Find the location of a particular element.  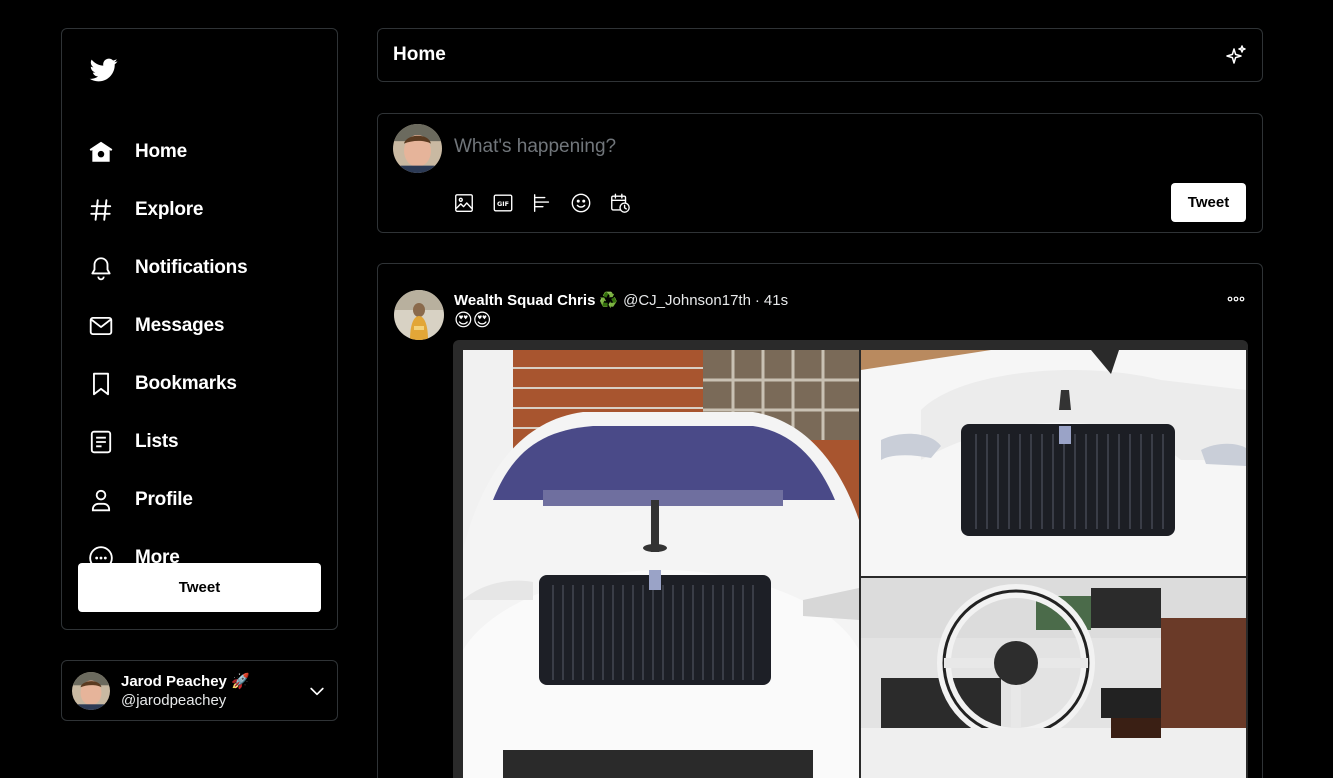

account-switcher: Jarod Peachey 🚀 @jarodpeachey is located at coordinates (199, 690).